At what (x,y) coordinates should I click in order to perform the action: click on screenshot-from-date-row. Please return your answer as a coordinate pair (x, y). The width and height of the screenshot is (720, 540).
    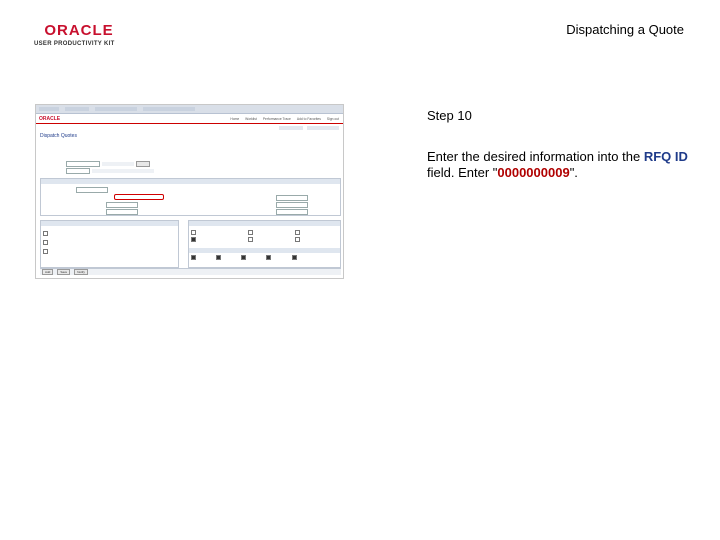
    Looking at the image, I should click on (122, 205).